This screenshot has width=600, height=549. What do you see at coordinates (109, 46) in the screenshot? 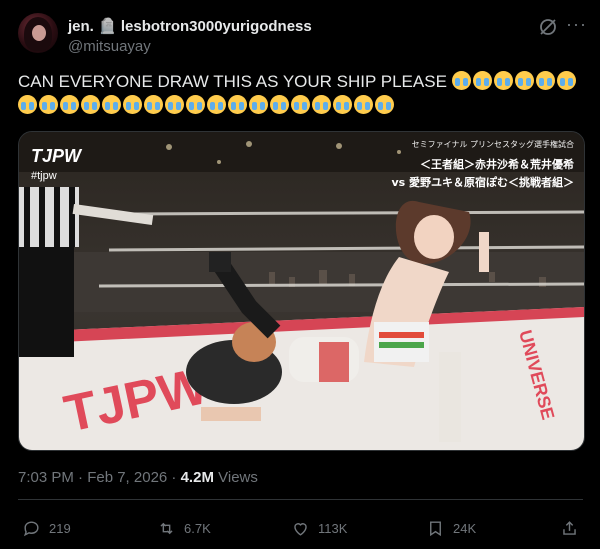
I see `user-handle: @mitsuayay` at bounding box center [109, 46].